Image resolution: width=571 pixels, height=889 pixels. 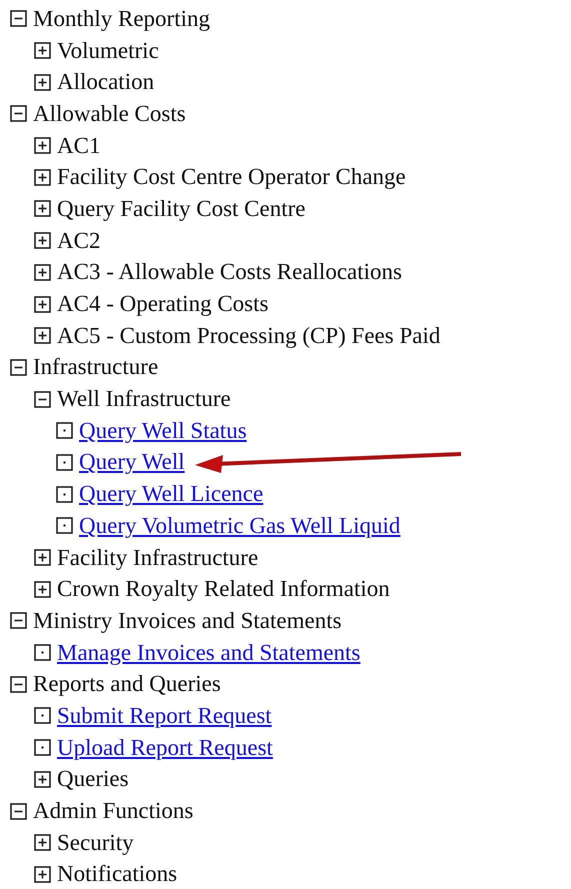 What do you see at coordinates (113, 811) in the screenshot?
I see `tree-label: Admin Functions` at bounding box center [113, 811].